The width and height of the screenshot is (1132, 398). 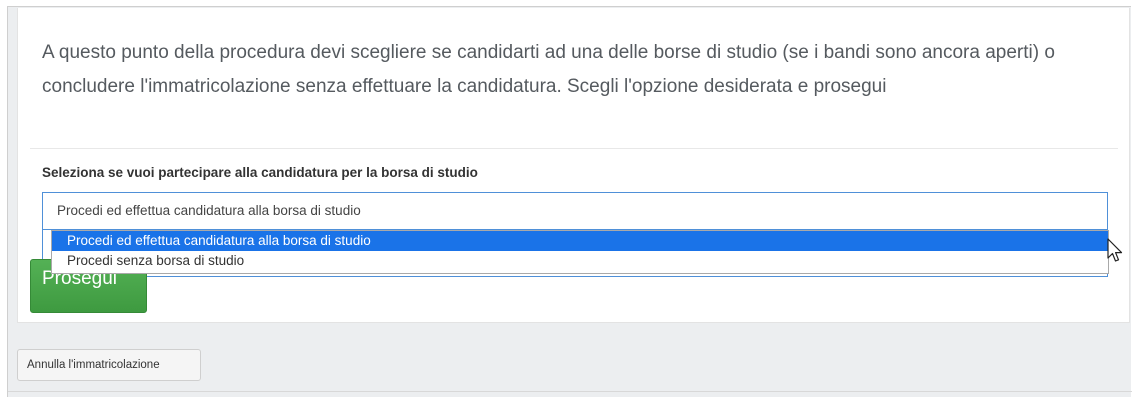 I want to click on mouse-pointer-icon, so click(x=1115, y=250).